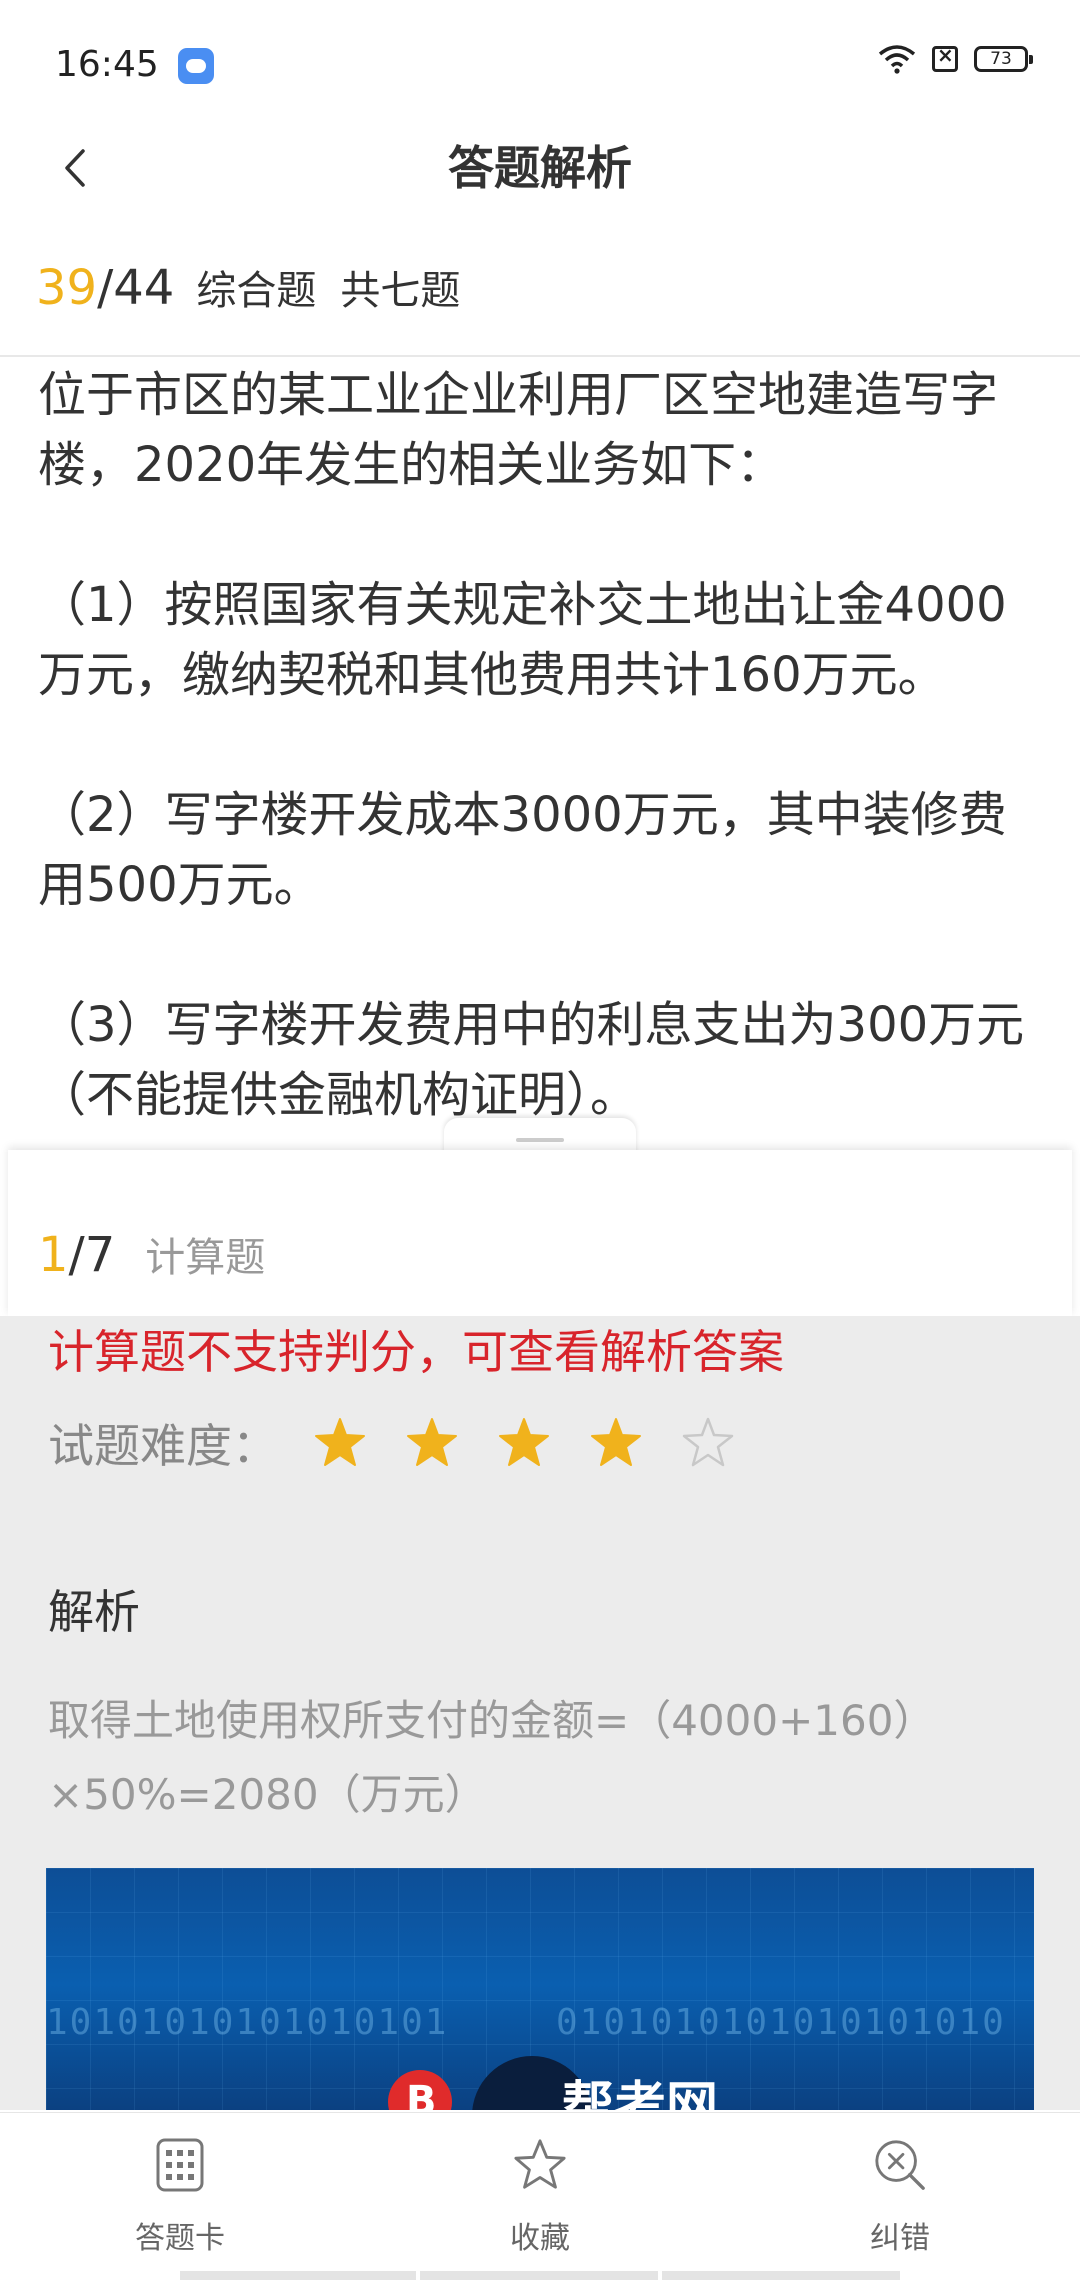 This screenshot has height=2280, width=1080. Describe the element at coordinates (540, 2238) in the screenshot. I see `tab-label: 收藏` at that location.